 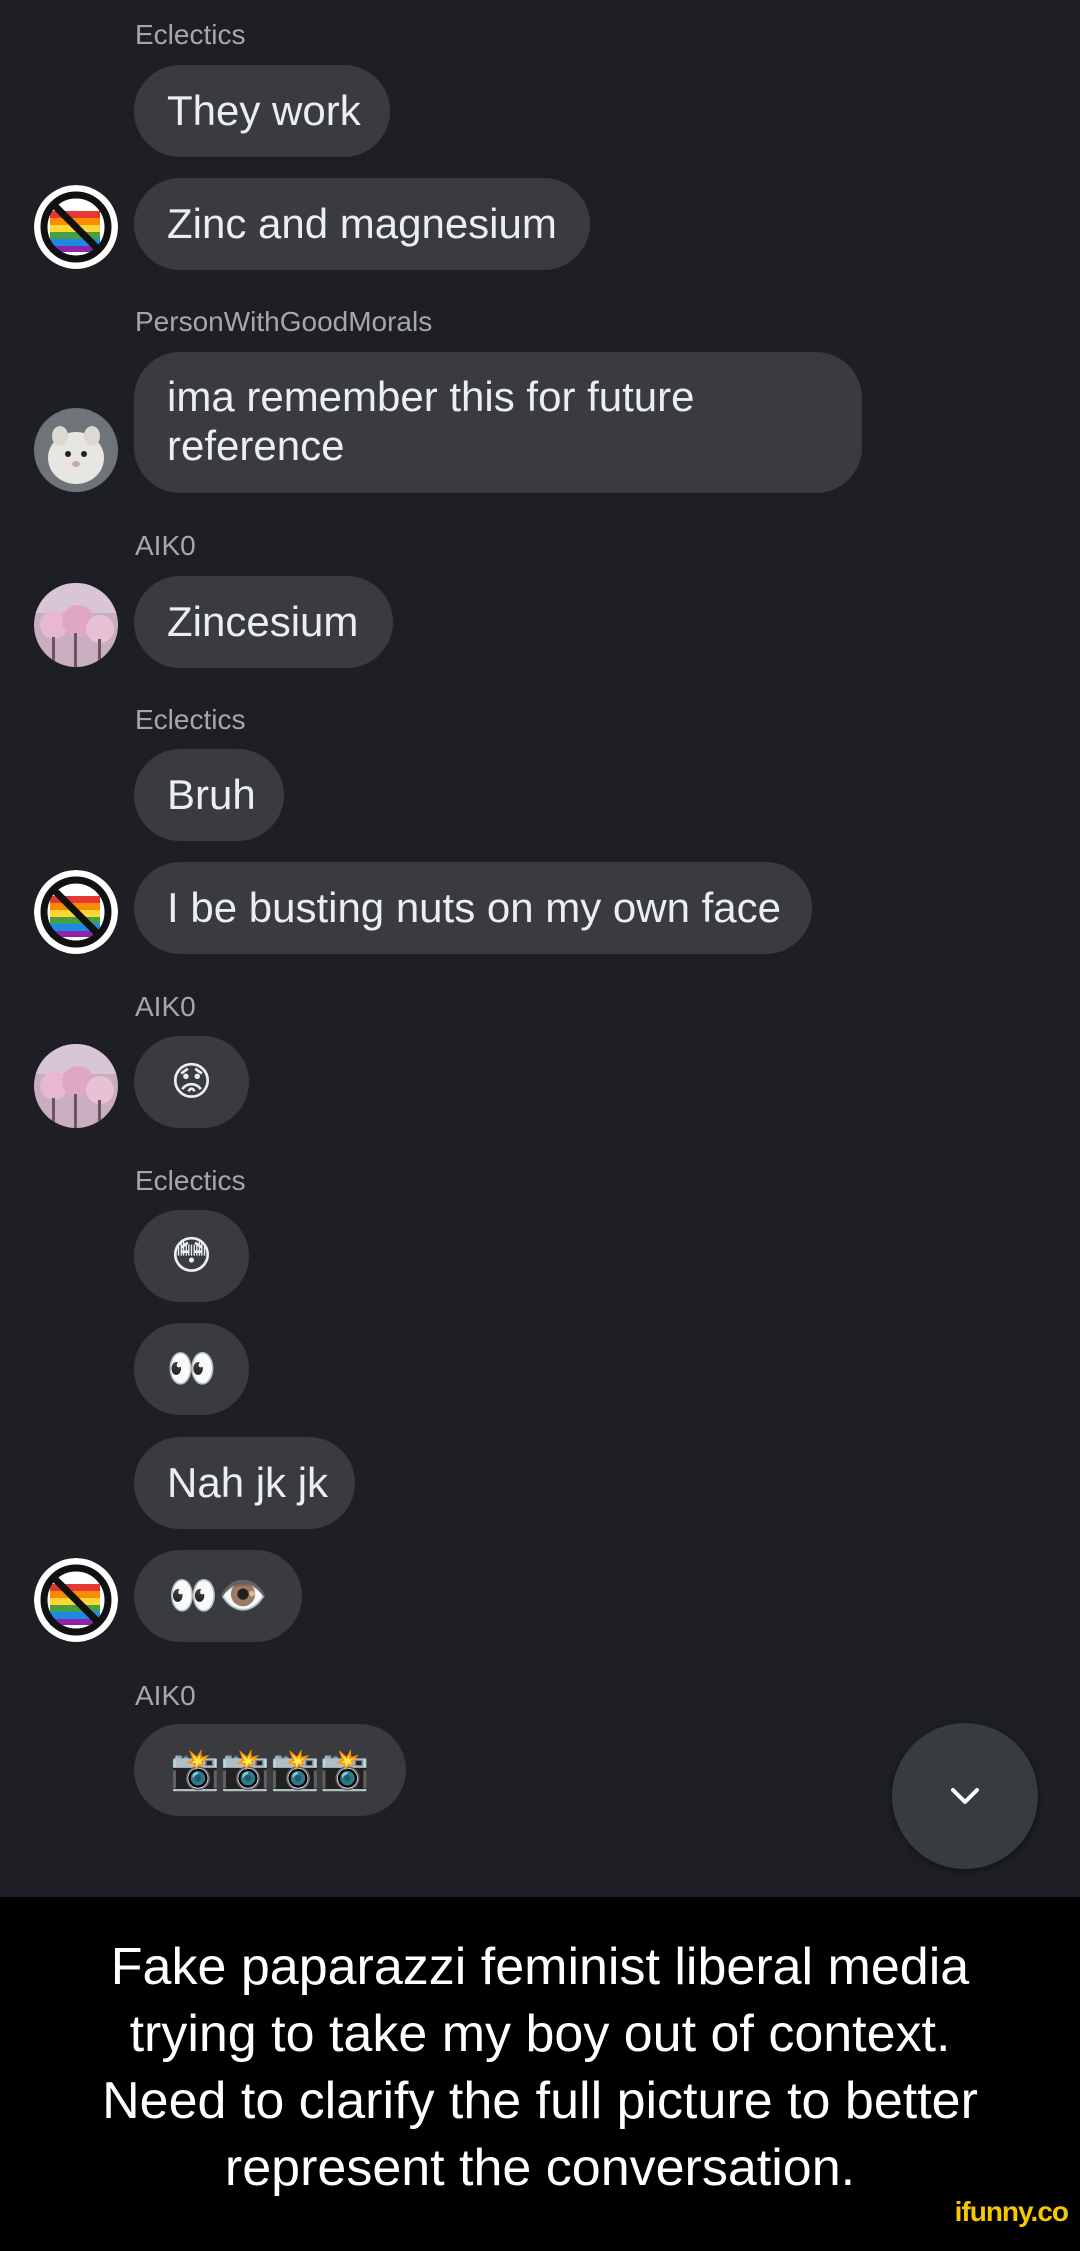 I want to click on caption-line: Fake paparazzi feminist liberal media, so click(x=540, y=1967).